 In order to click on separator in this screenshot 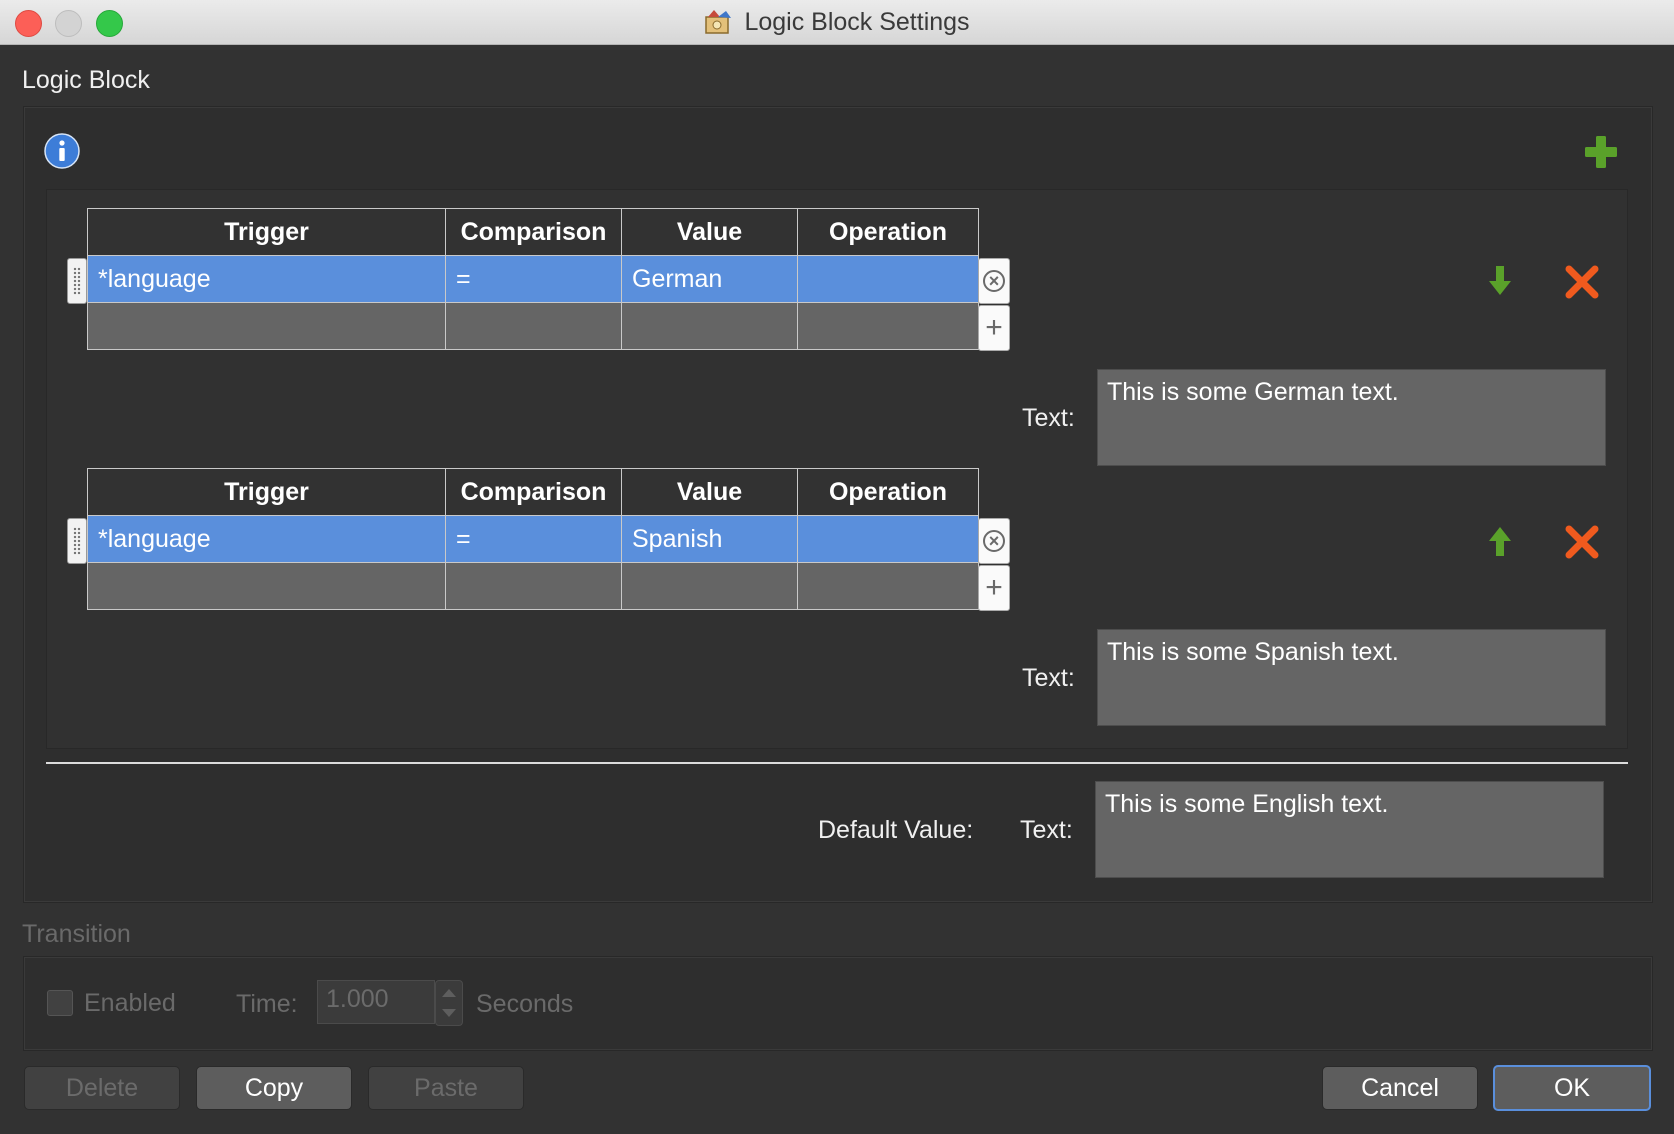, I will do `click(837, 763)`.